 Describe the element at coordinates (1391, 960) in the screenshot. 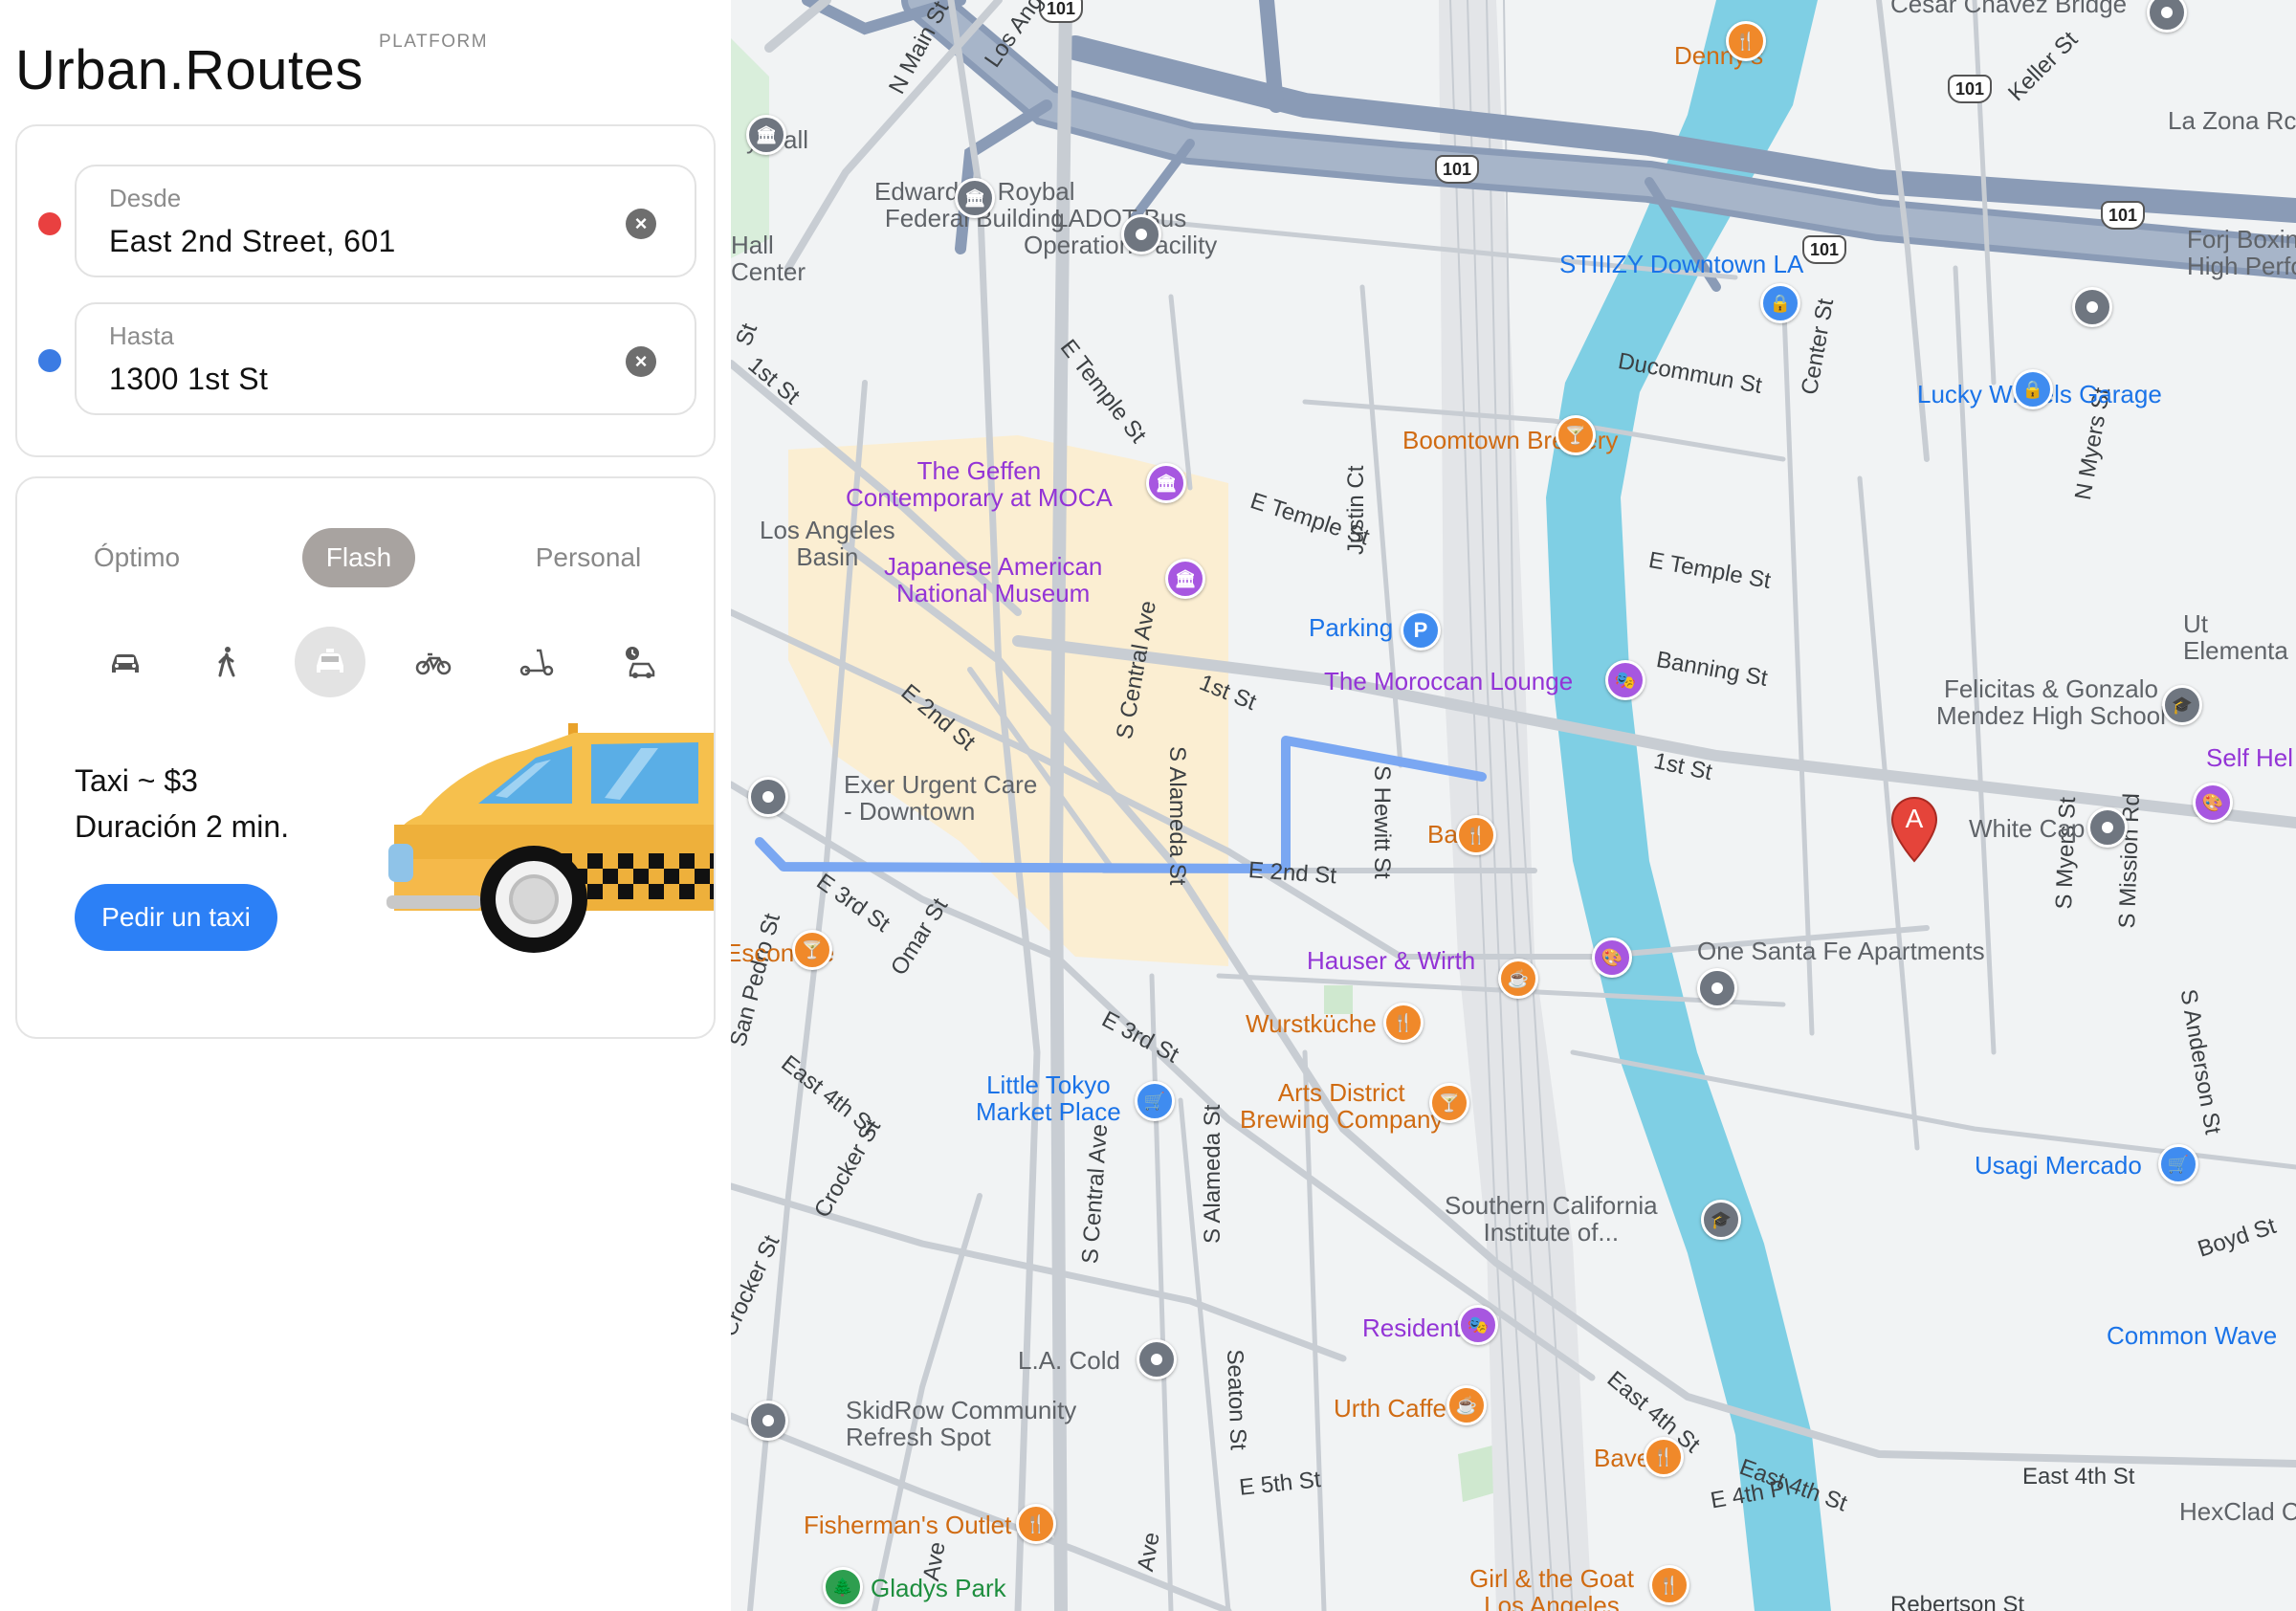

I see `place-label-hauser: Hauser & Wirth` at that location.